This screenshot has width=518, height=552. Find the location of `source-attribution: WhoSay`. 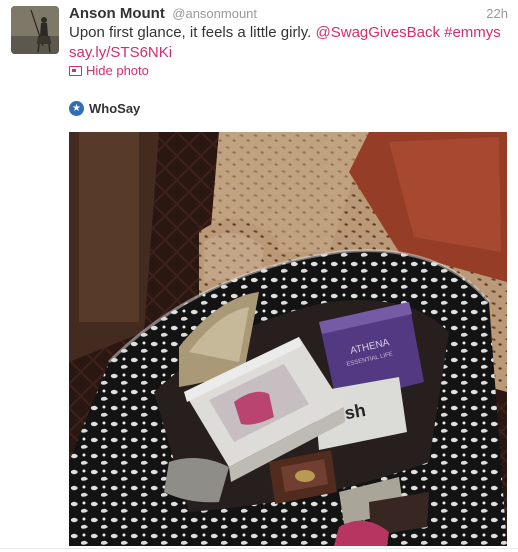

source-attribution: WhoSay is located at coordinates (104, 110).